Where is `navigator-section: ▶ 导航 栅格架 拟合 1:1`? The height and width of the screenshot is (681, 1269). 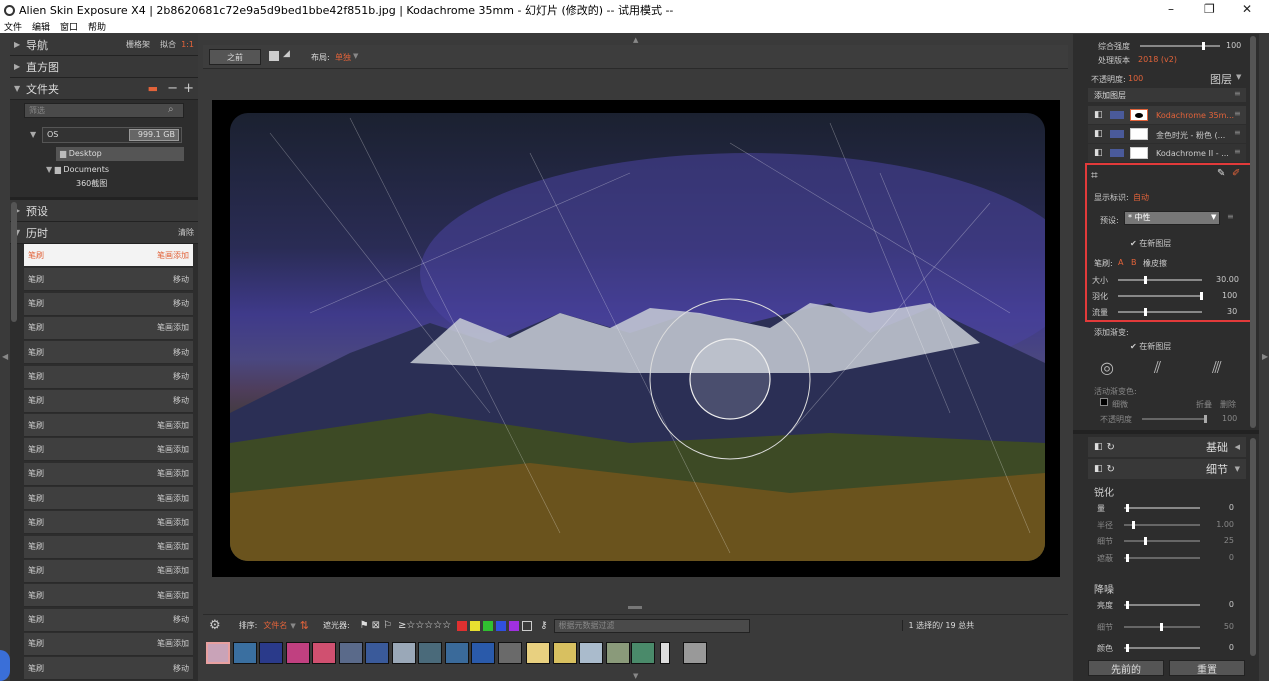 navigator-section: ▶ 导航 栅格架 拟合 1:1 is located at coordinates (104, 45).